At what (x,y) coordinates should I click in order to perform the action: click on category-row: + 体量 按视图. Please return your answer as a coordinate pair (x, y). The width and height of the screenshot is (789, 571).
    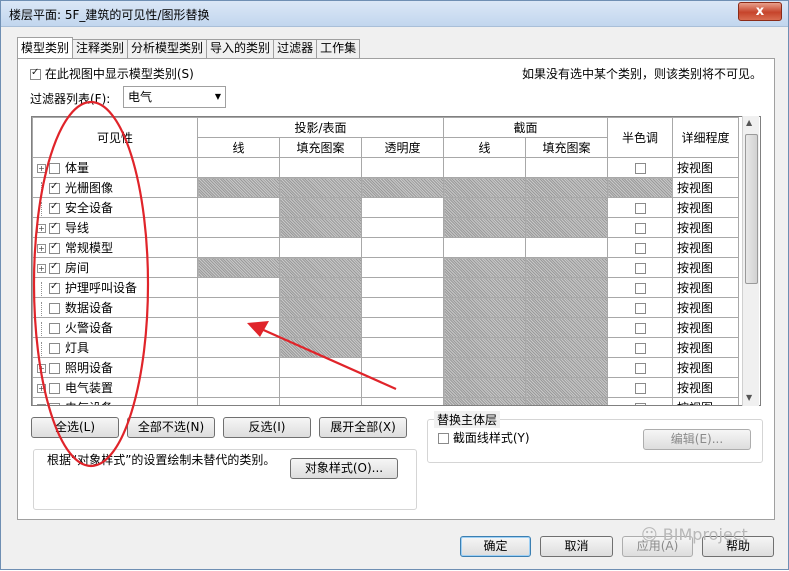
    Looking at the image, I should click on (385, 167).